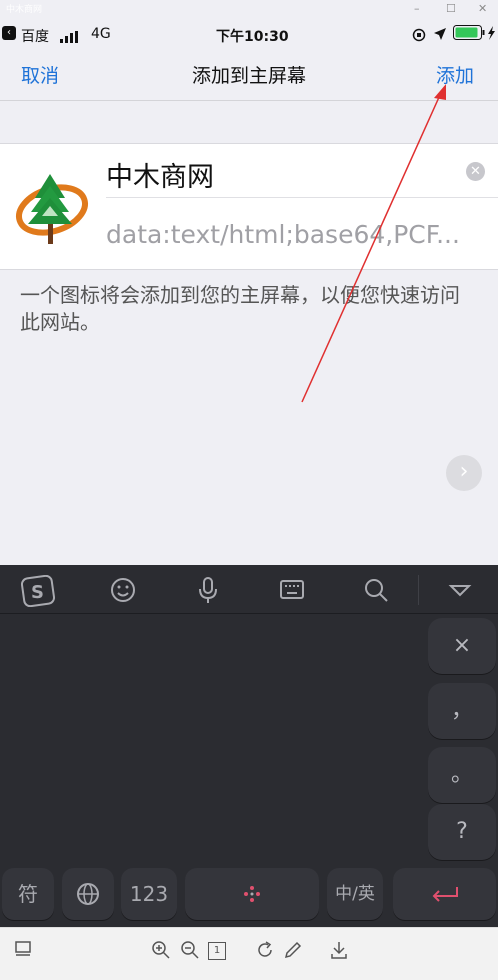  What do you see at coordinates (475, 171) in the screenshot?
I see `clear-text-button: ✕` at bounding box center [475, 171].